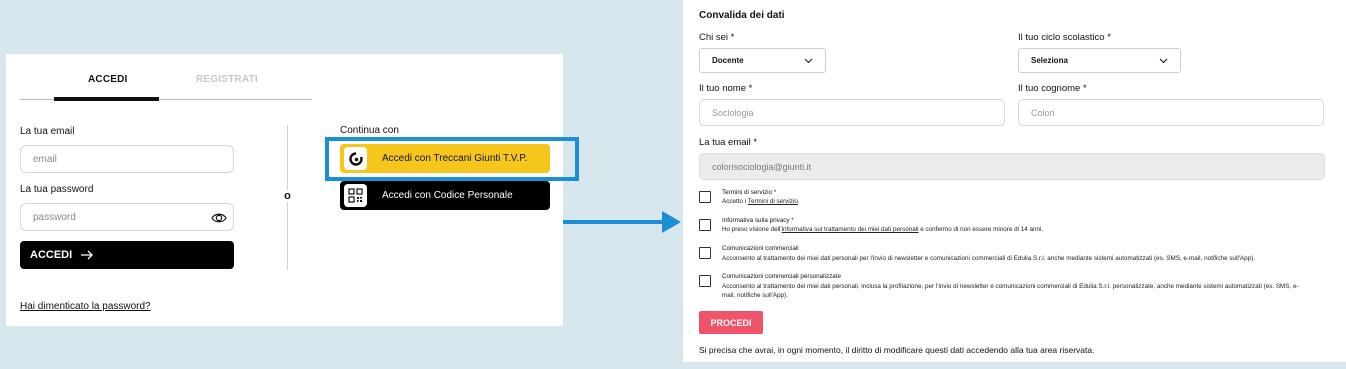  What do you see at coordinates (47, 131) in the screenshot?
I see `email-label: La tua email` at bounding box center [47, 131].